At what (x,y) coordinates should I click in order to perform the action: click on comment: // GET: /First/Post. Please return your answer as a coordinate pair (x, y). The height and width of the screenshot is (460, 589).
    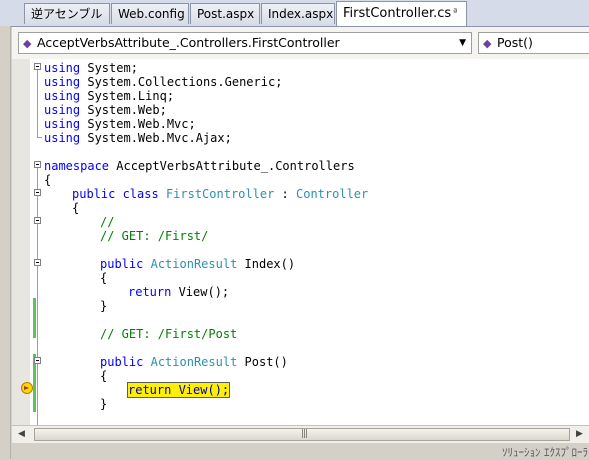
    Looking at the image, I should click on (169, 334).